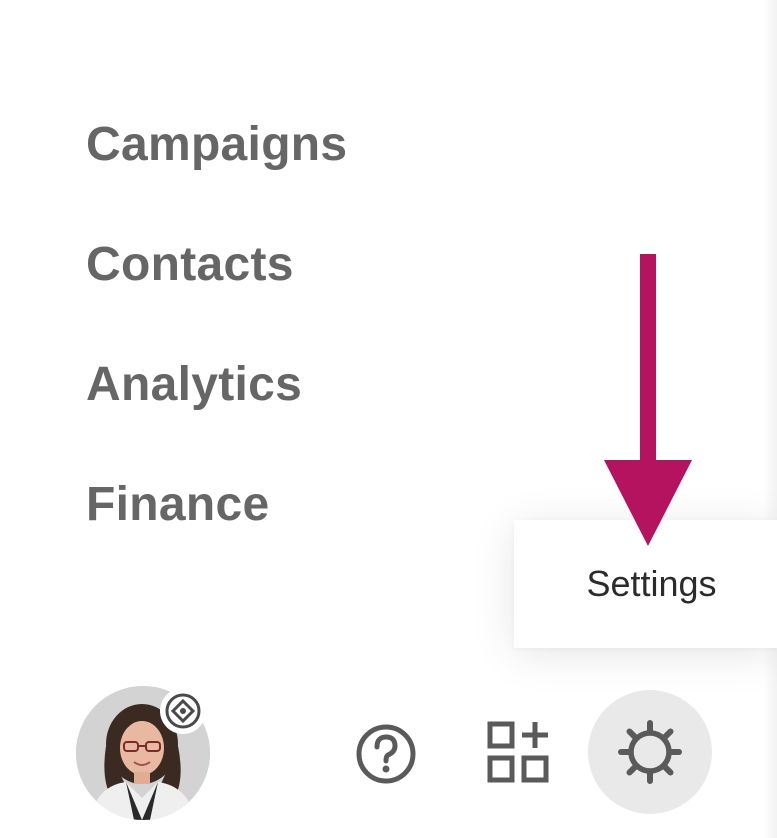 This screenshot has height=838, width=777. What do you see at coordinates (183, 711) in the screenshot?
I see `account-badge-icon` at bounding box center [183, 711].